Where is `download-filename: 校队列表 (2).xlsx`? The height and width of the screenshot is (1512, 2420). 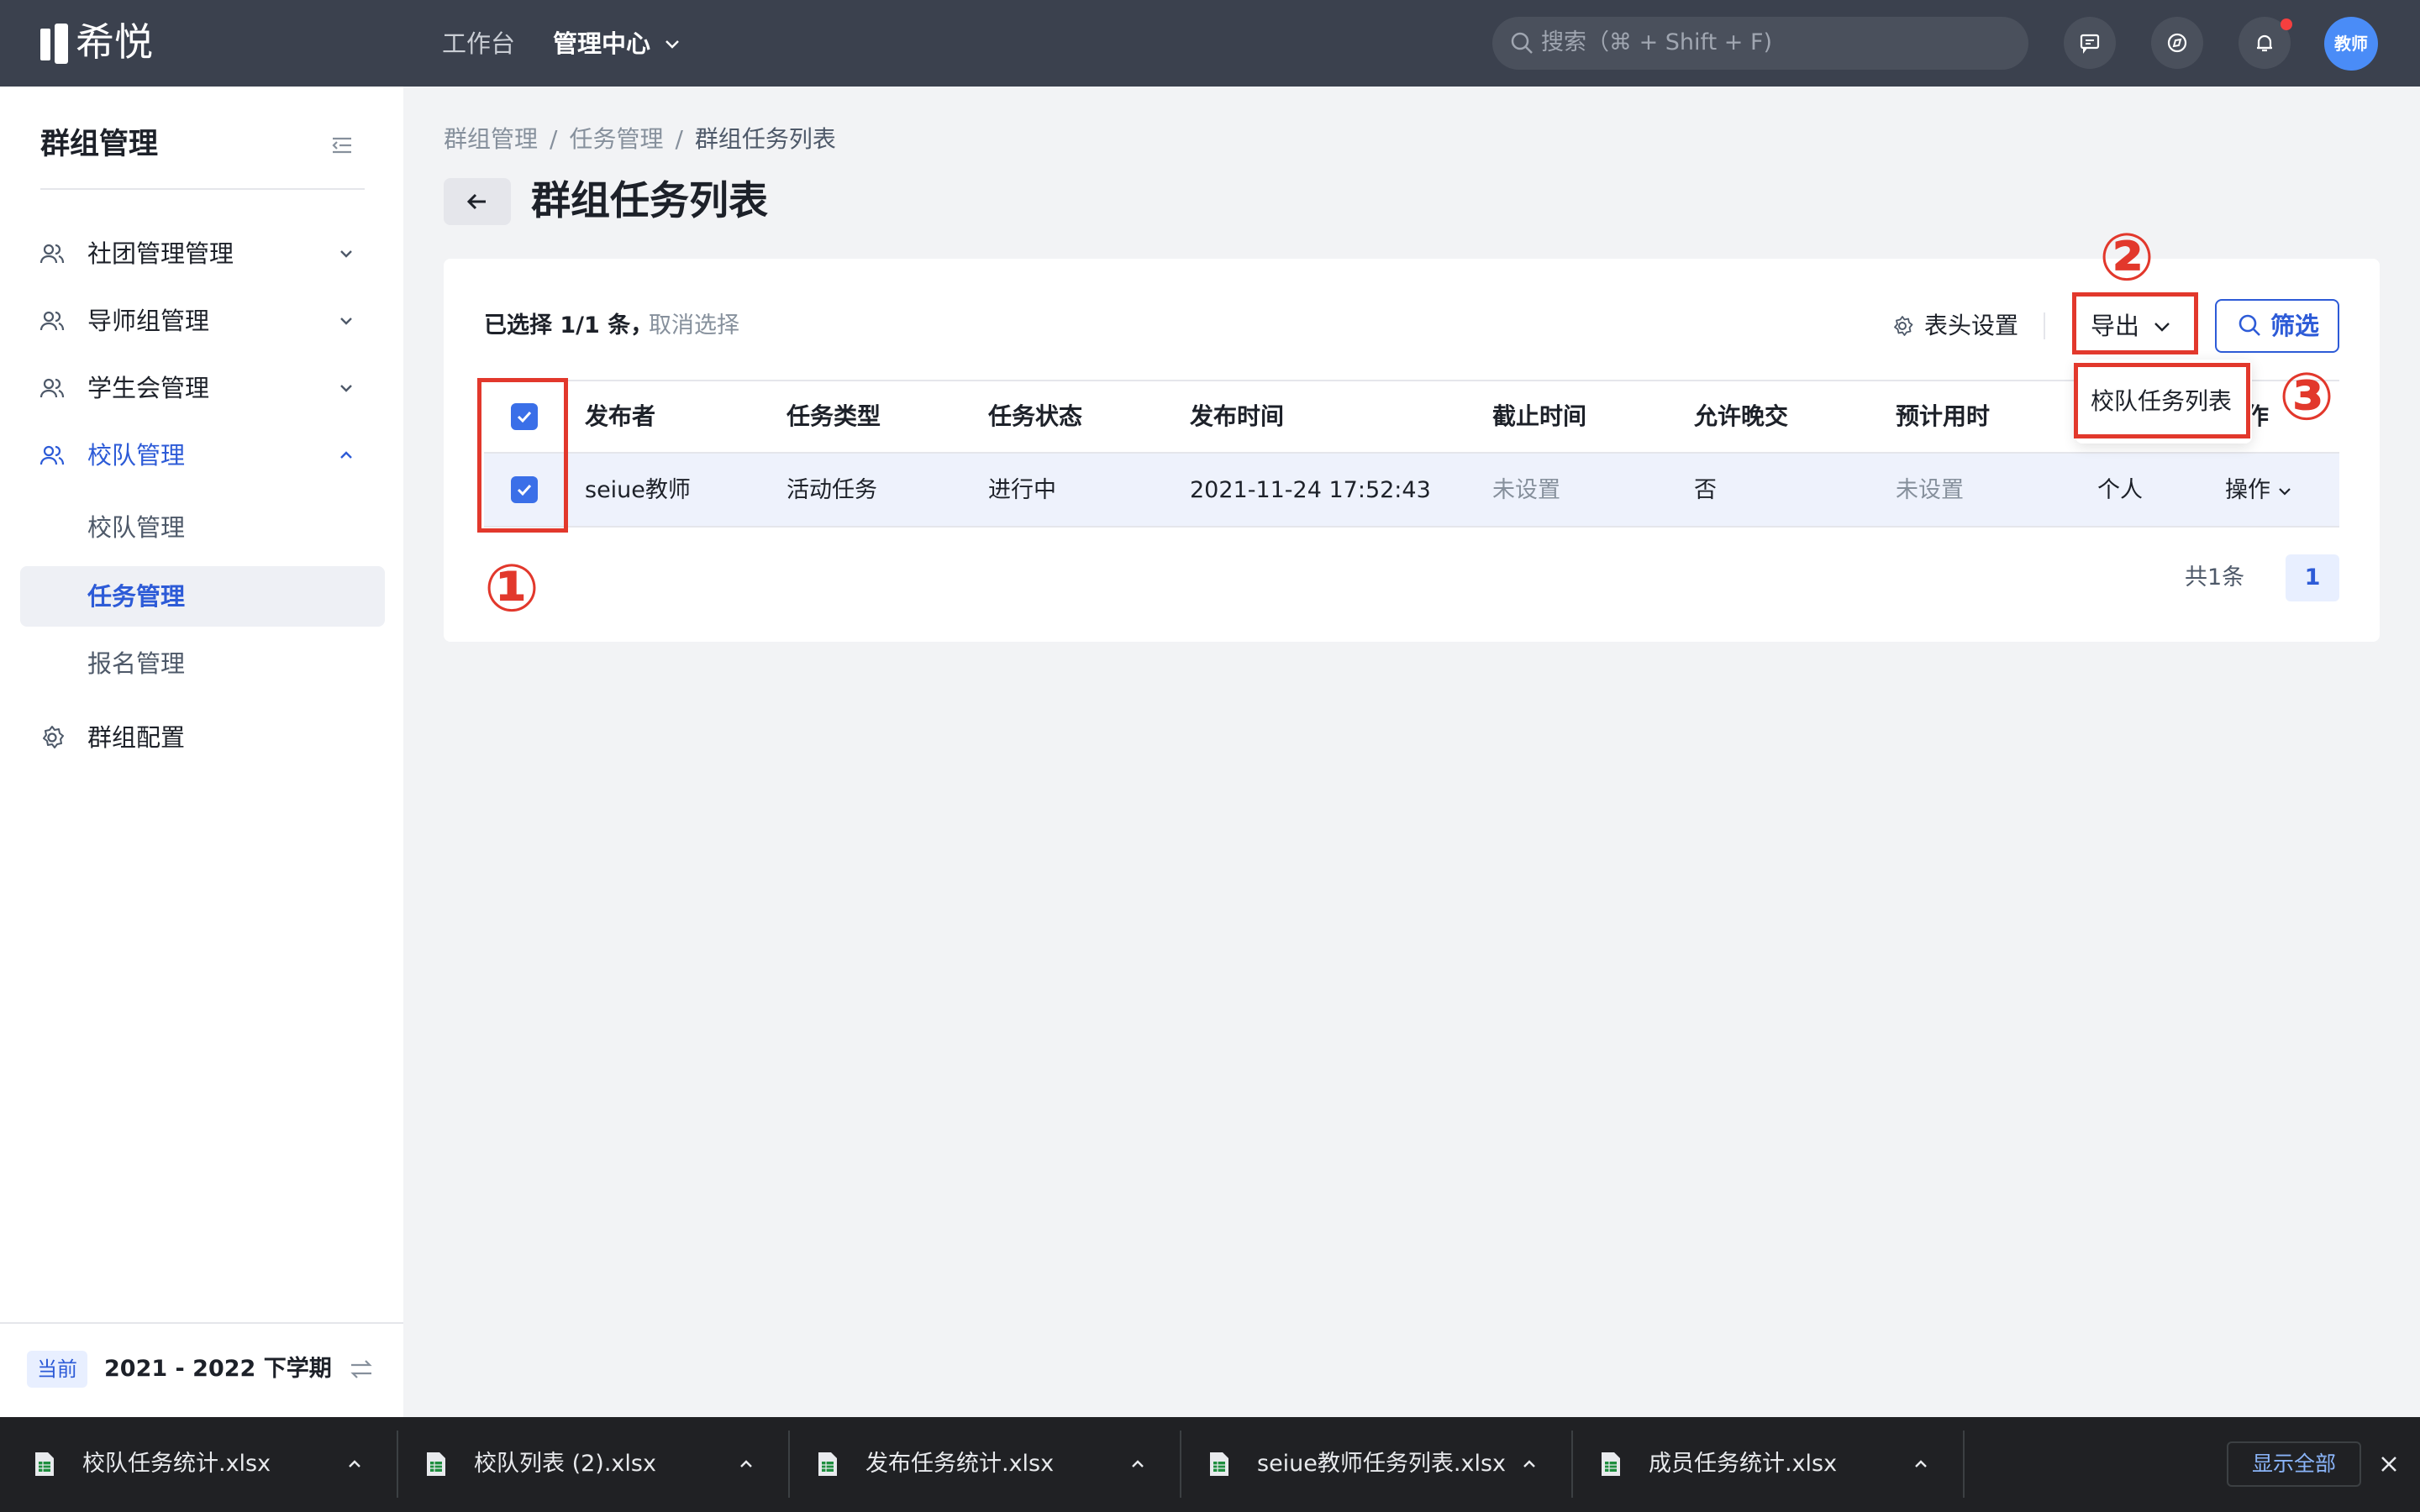 download-filename: 校队列表 (2).xlsx is located at coordinates (565, 1464).